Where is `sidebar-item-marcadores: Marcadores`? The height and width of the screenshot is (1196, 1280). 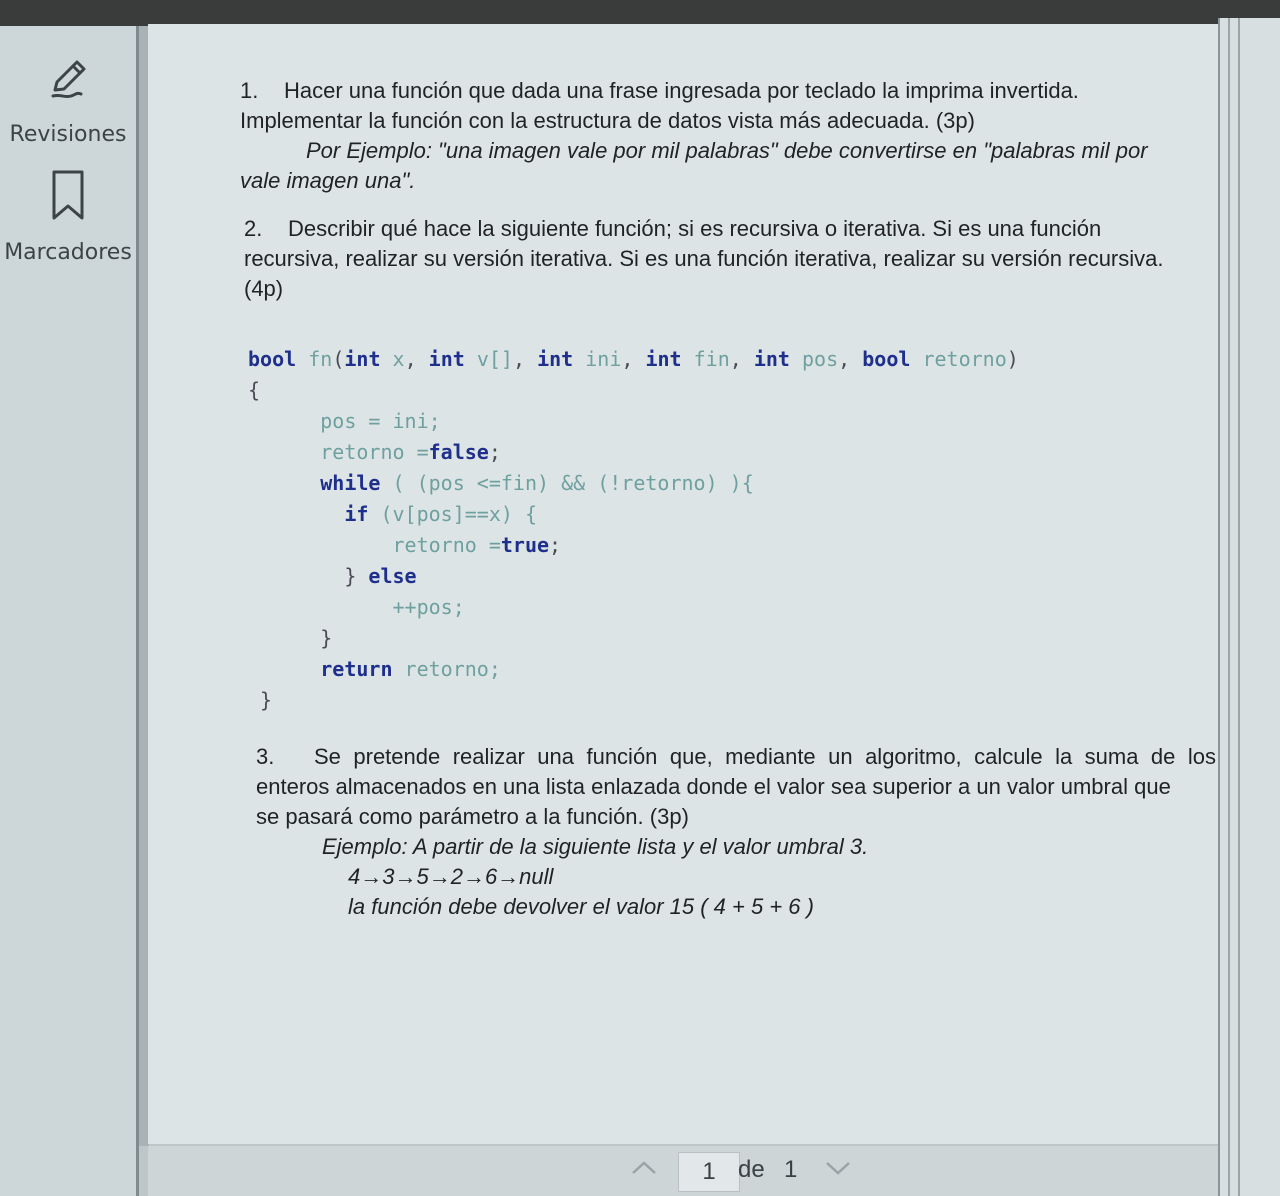 sidebar-item-marcadores: Marcadores is located at coordinates (68, 216).